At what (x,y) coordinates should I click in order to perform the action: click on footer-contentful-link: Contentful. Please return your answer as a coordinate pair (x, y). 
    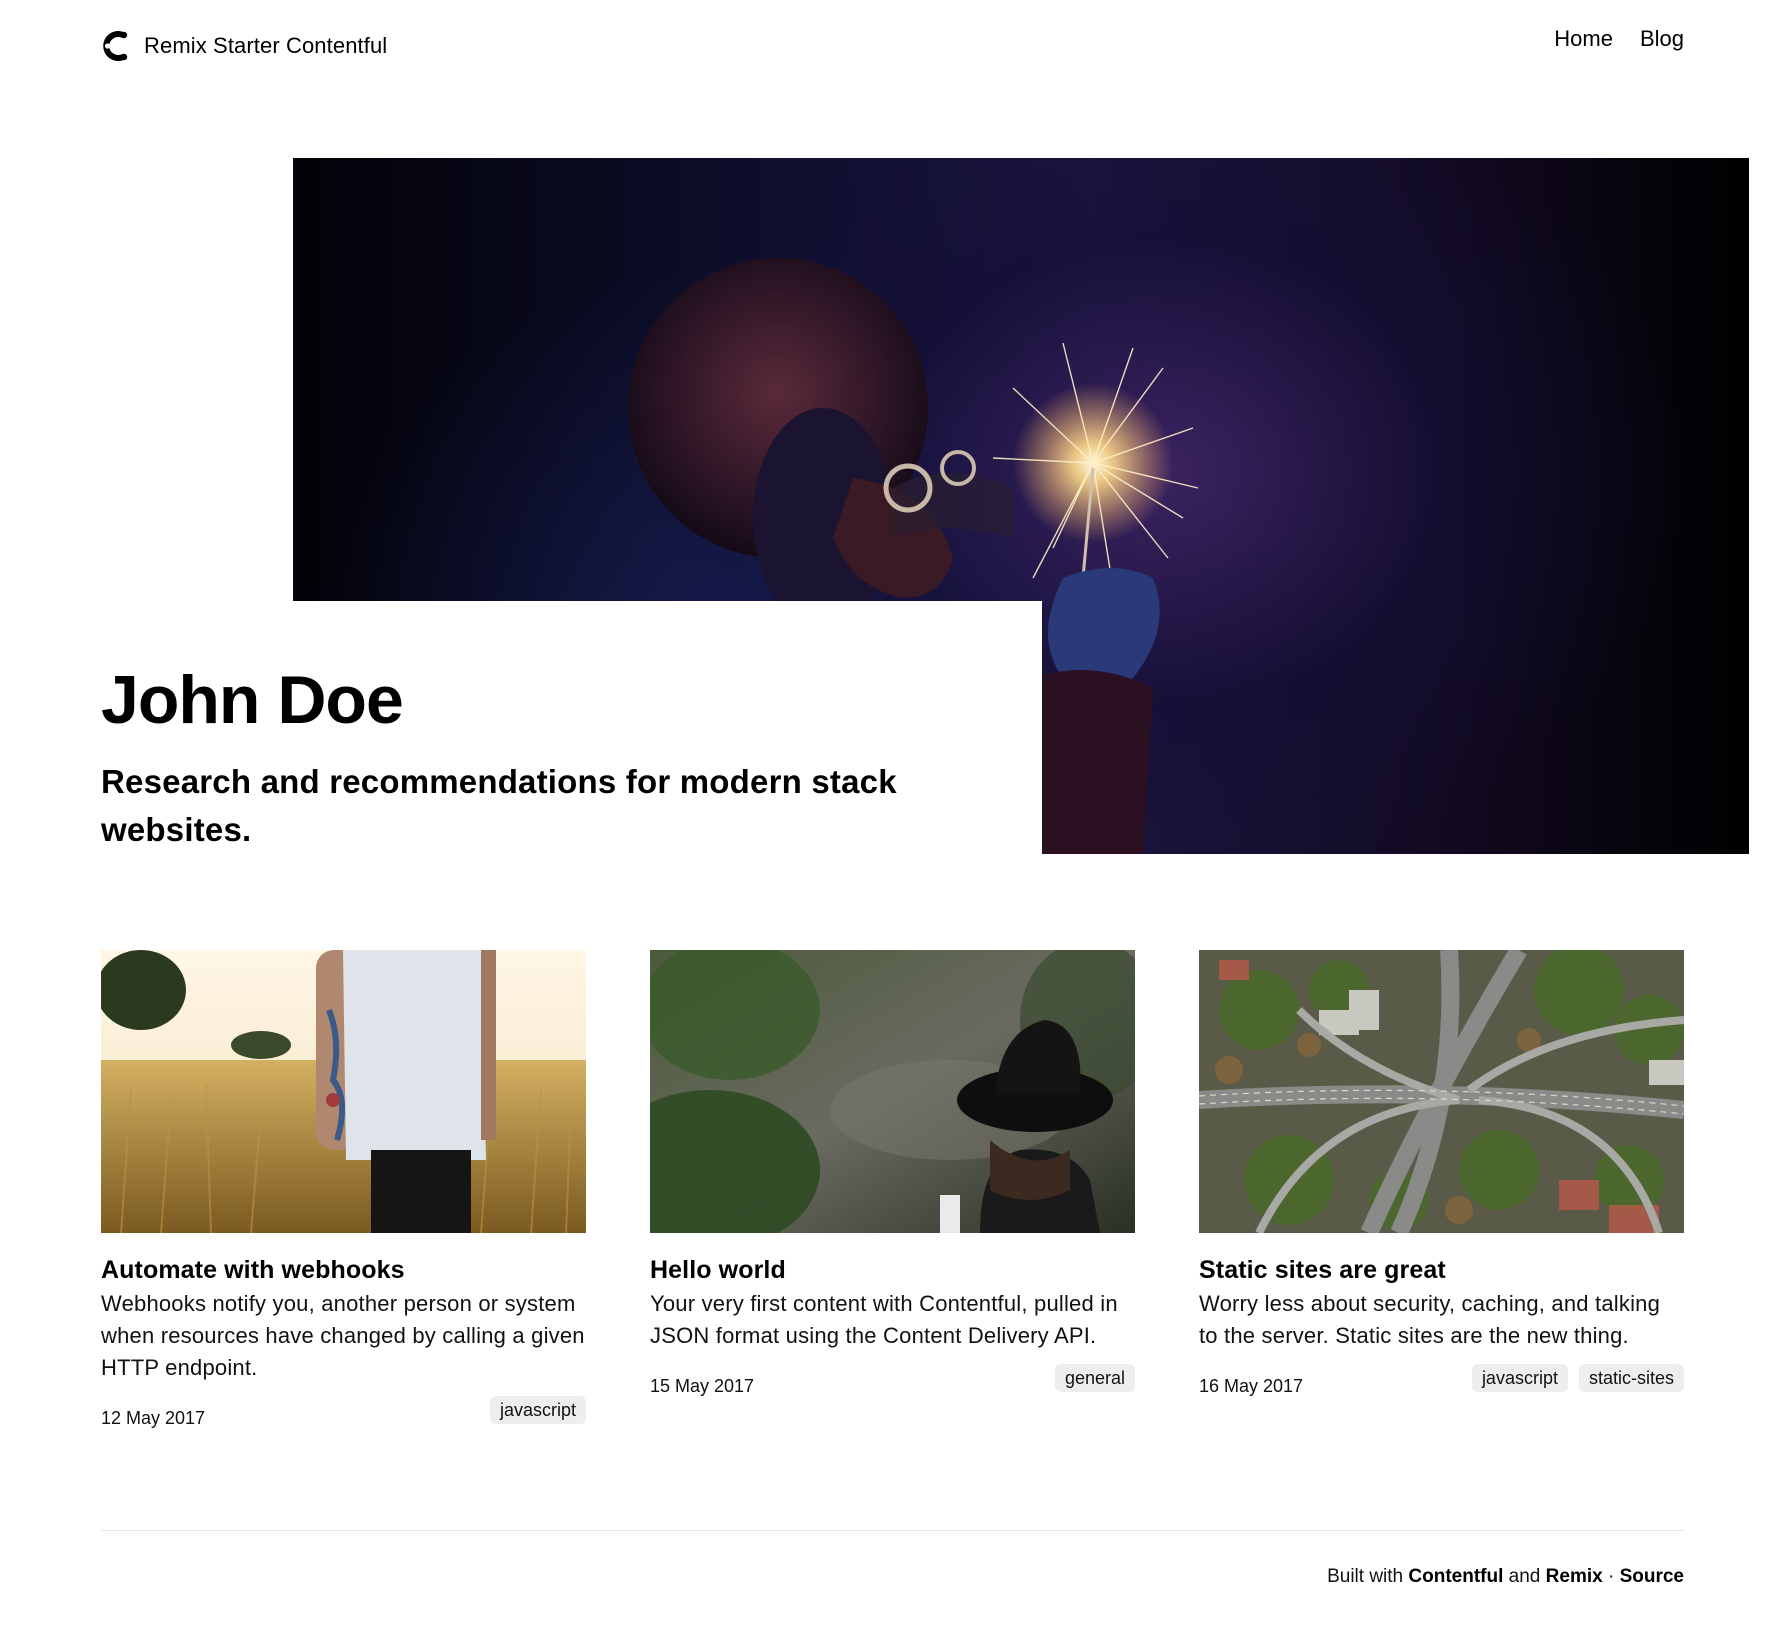
    Looking at the image, I should click on (1455, 1576).